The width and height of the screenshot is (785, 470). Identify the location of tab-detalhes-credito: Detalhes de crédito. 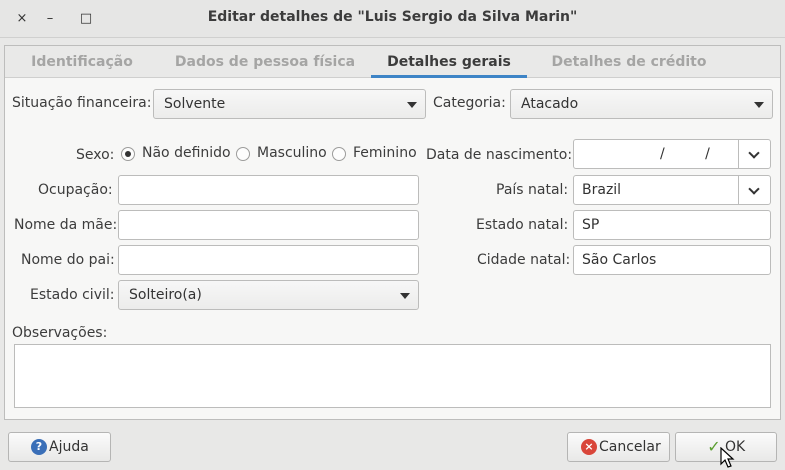
(629, 62).